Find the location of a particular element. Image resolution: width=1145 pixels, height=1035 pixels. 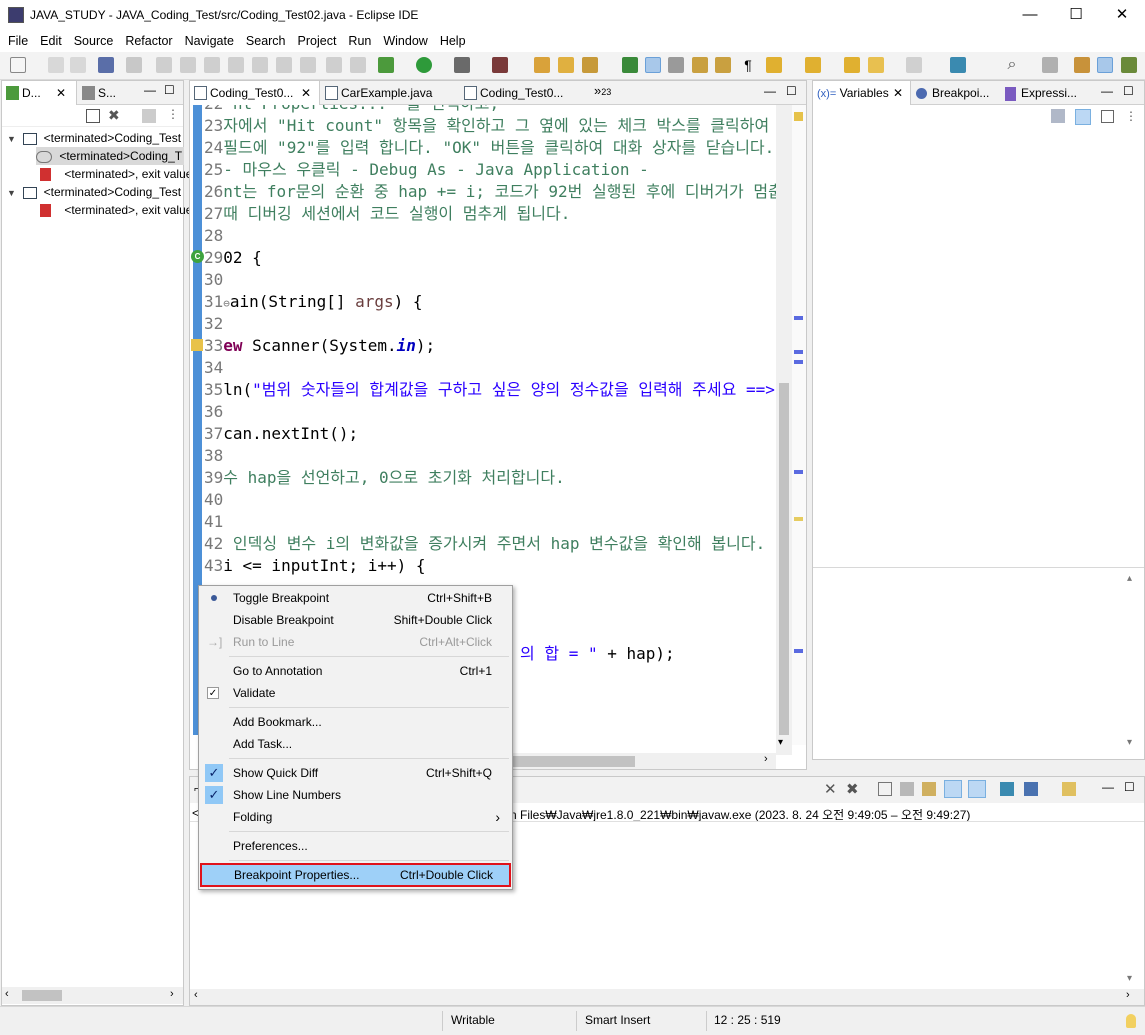

show-whitespace-icon: ¶ is located at coordinates (748, 65).